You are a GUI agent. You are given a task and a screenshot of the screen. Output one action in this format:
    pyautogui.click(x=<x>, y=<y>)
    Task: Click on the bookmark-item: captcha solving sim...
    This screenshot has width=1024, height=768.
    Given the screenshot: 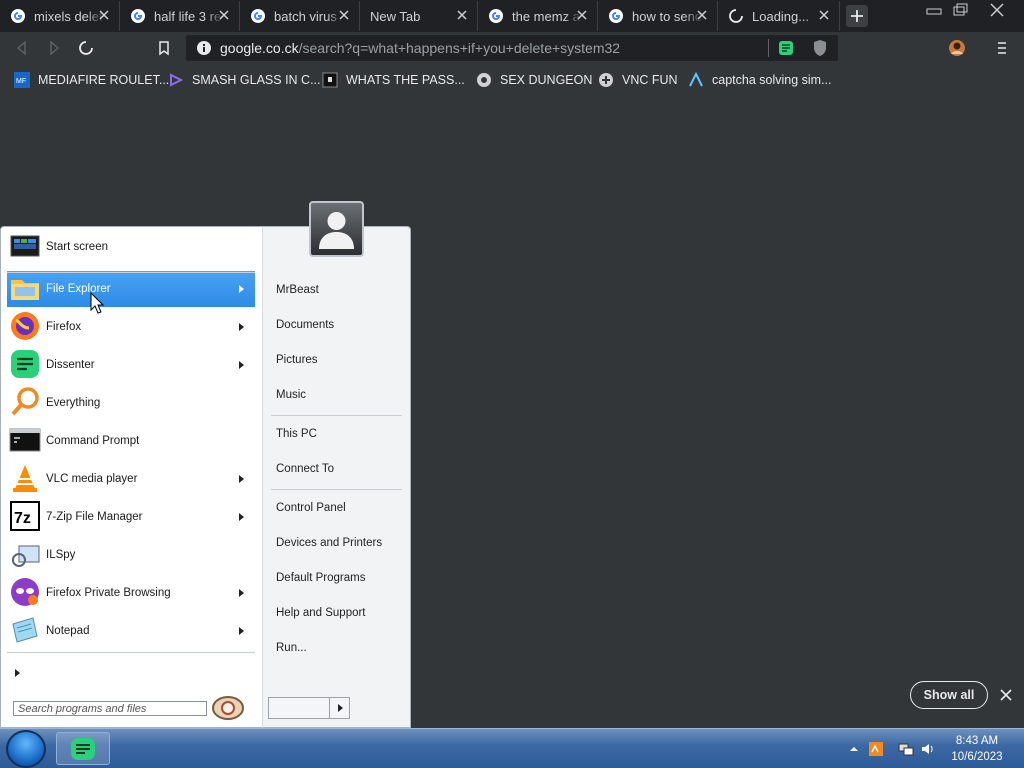 What is the action you would take?
    pyautogui.click(x=760, y=80)
    